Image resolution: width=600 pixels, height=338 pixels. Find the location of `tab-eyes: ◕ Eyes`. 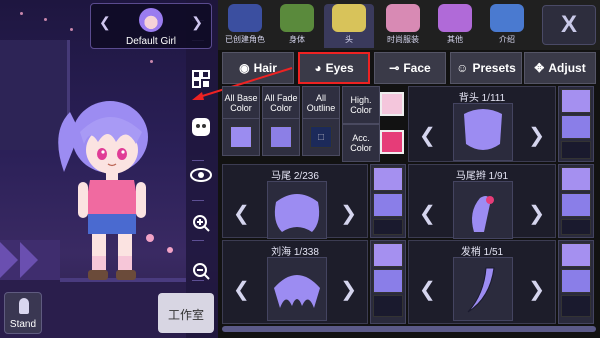

tab-eyes: ◕ Eyes is located at coordinates (334, 68).